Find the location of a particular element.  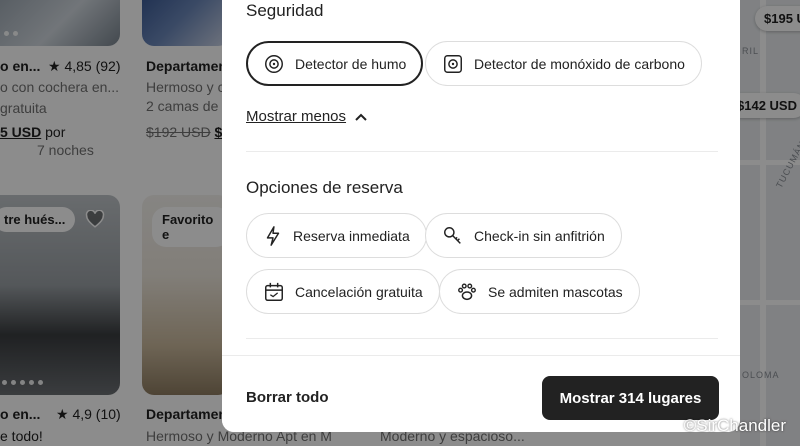

instant-book-chip: Reserva inmediata is located at coordinates (336, 235).